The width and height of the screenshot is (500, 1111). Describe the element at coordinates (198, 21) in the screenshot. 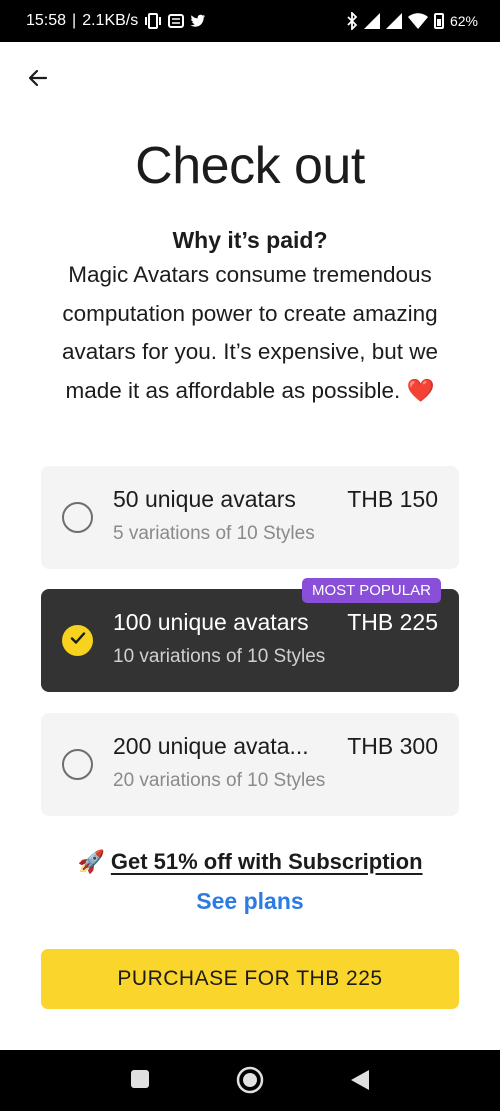

I see `twitter-icon` at that location.